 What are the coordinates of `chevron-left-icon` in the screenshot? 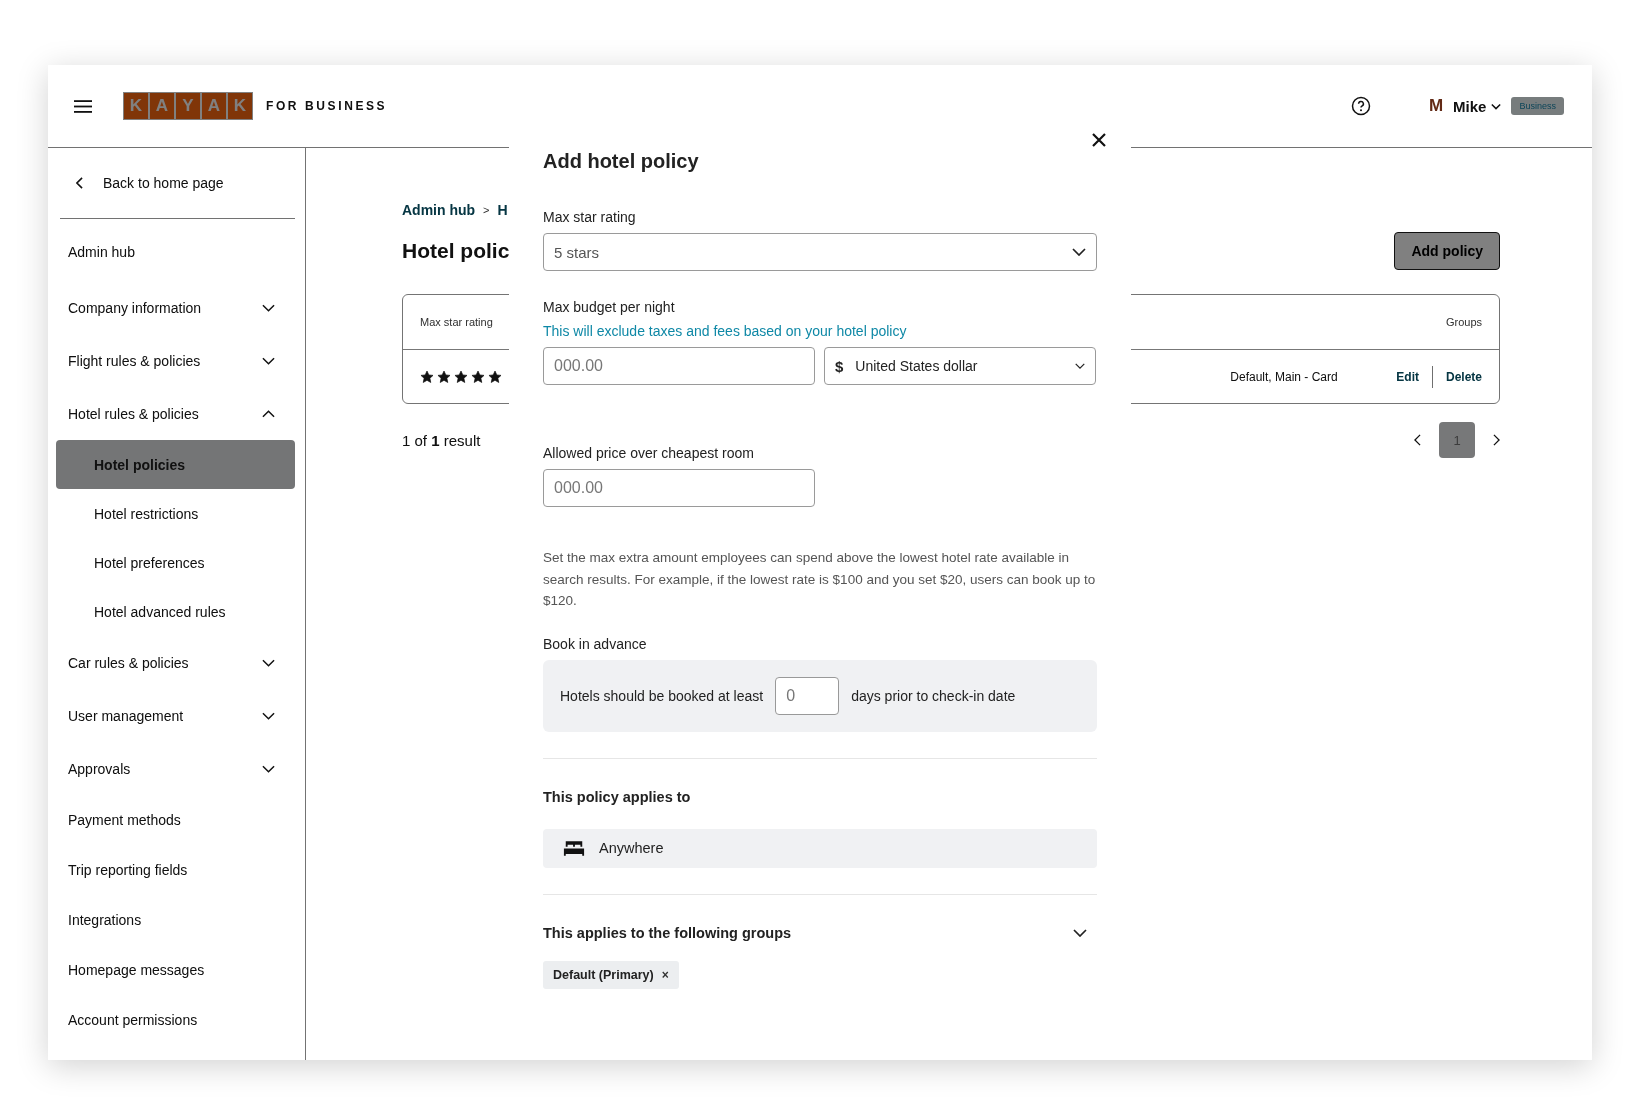 It's located at (79, 183).